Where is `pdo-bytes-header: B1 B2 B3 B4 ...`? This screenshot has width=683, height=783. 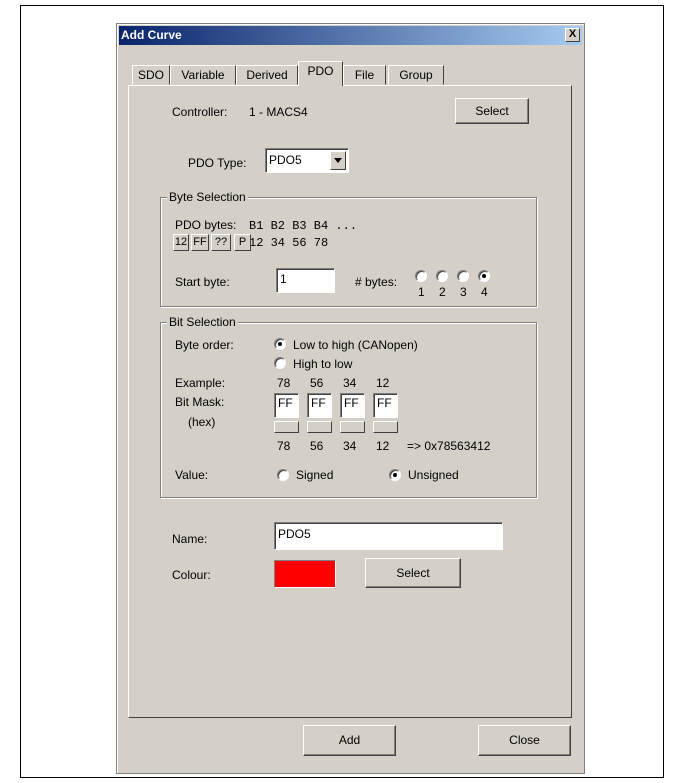
pdo-bytes-header: B1 B2 B3 B4 ... is located at coordinates (303, 226).